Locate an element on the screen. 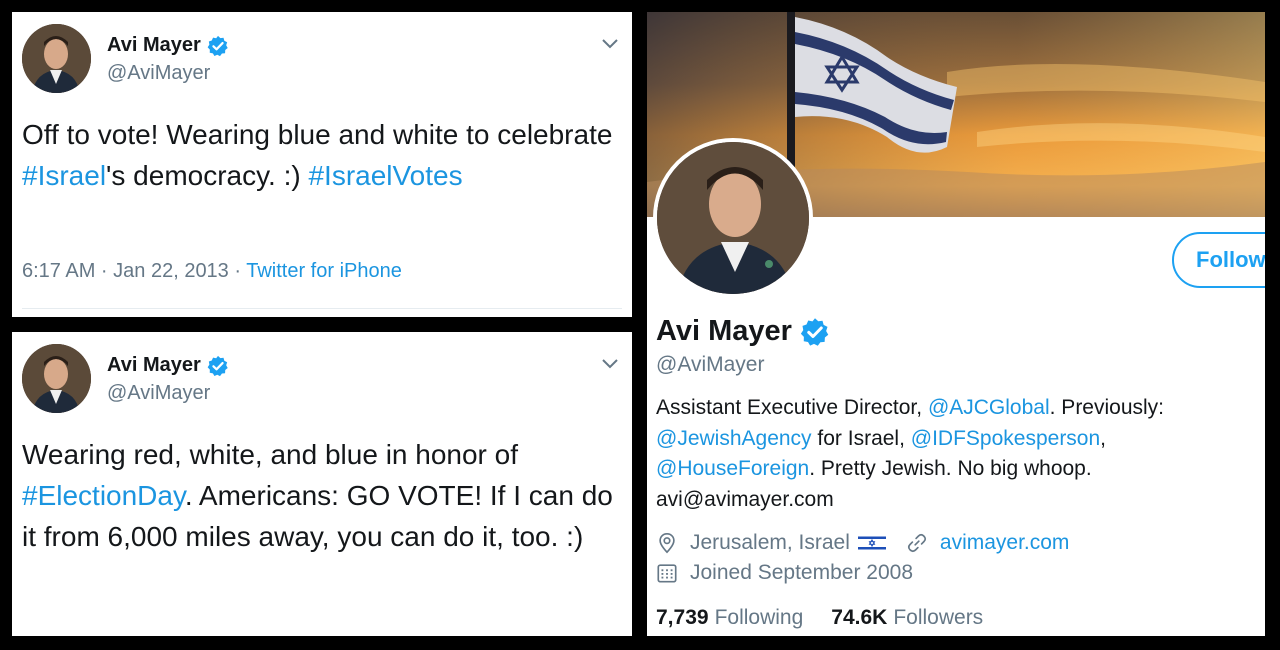 Image resolution: width=1280 pixels, height=650 pixels. link-icon is located at coordinates (916, 543).